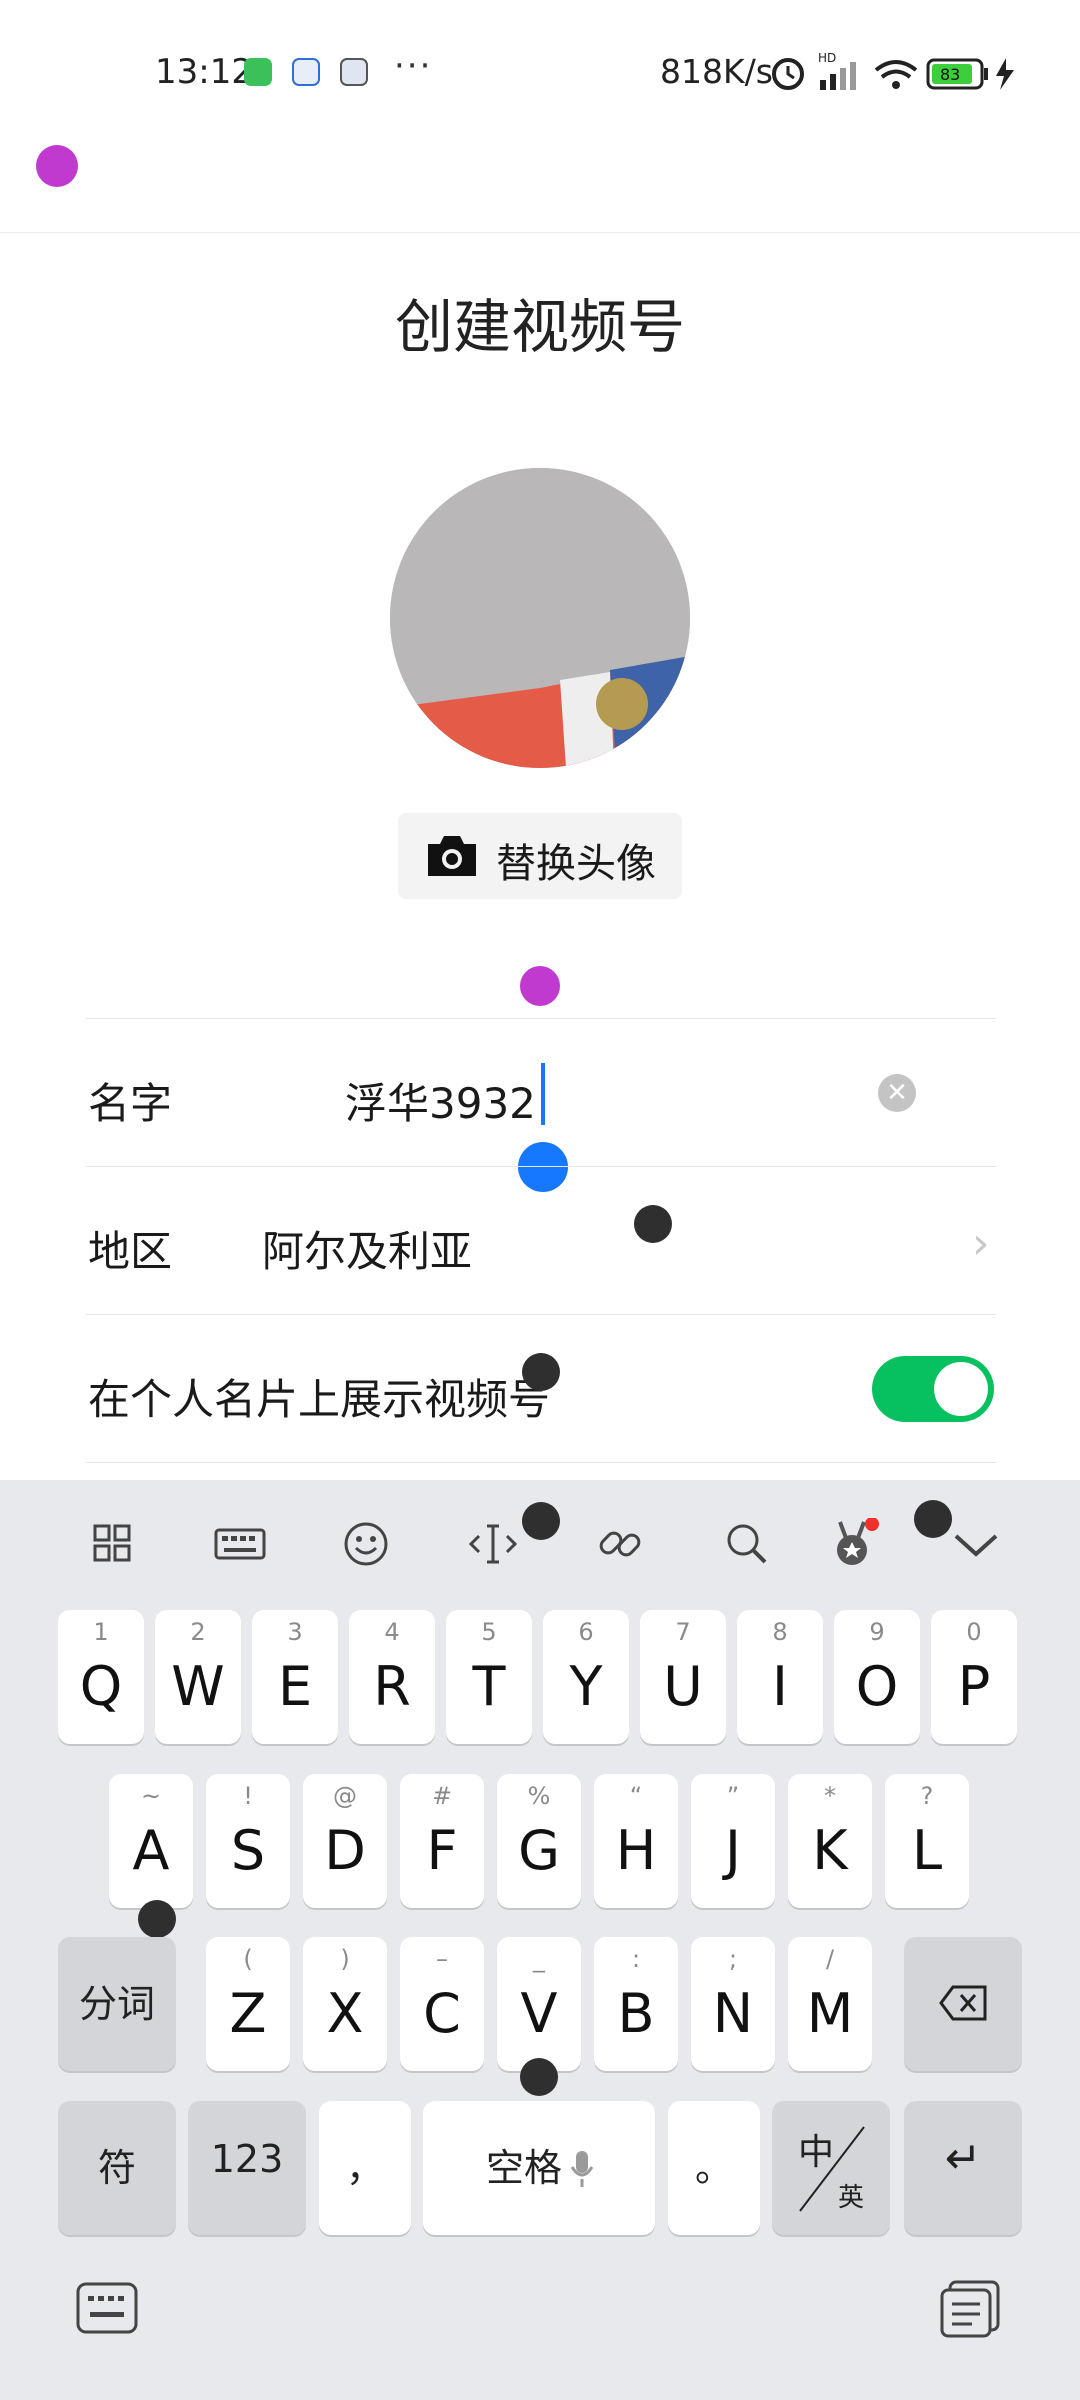  Describe the element at coordinates (927, 1841) in the screenshot. I see `key-l: ? L` at that location.